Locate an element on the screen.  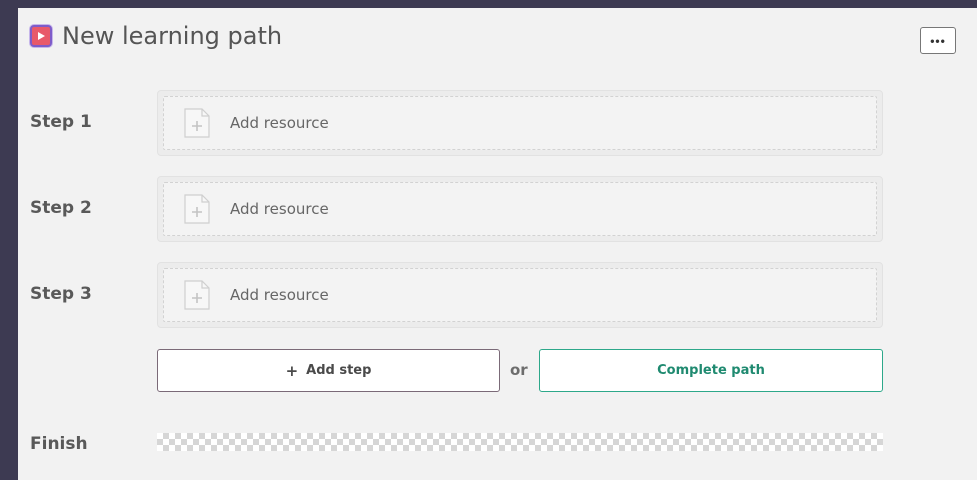
complete-path-label: Complete path is located at coordinates (711, 370).